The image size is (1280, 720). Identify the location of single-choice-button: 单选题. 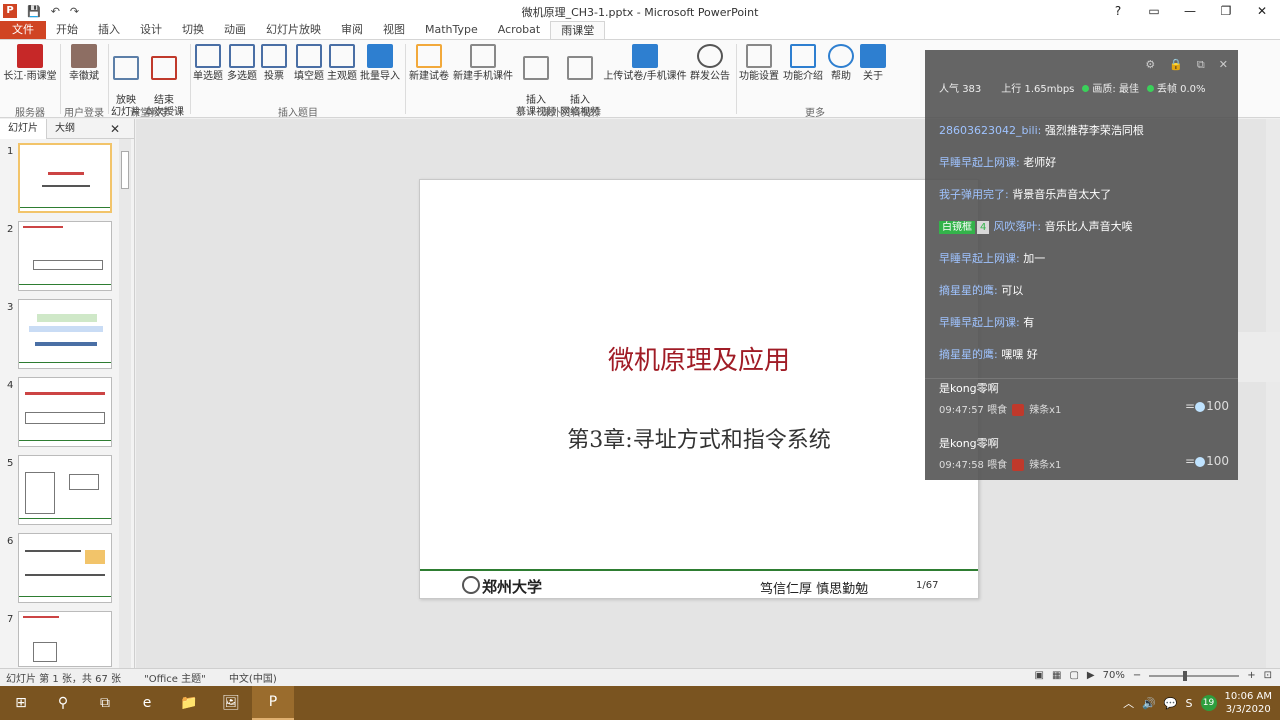
(208, 63).